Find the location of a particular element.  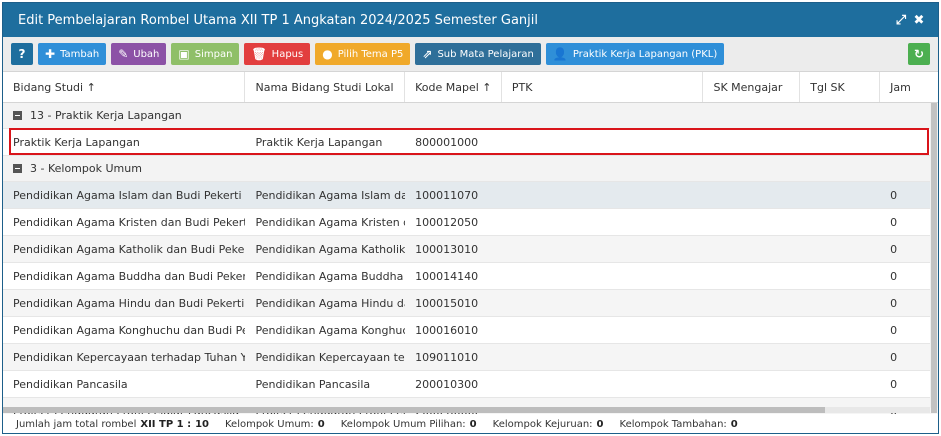

total-value: 10 is located at coordinates (202, 424).